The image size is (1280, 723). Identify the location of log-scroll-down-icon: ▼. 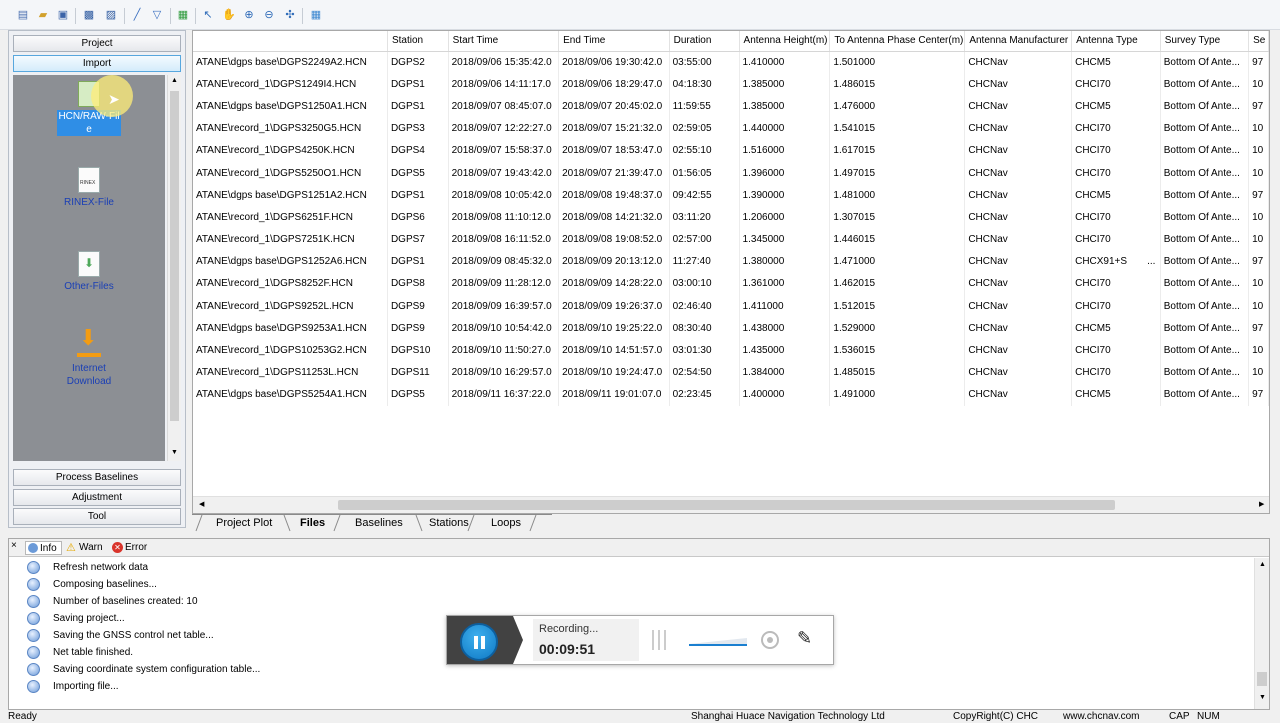
(1262, 697).